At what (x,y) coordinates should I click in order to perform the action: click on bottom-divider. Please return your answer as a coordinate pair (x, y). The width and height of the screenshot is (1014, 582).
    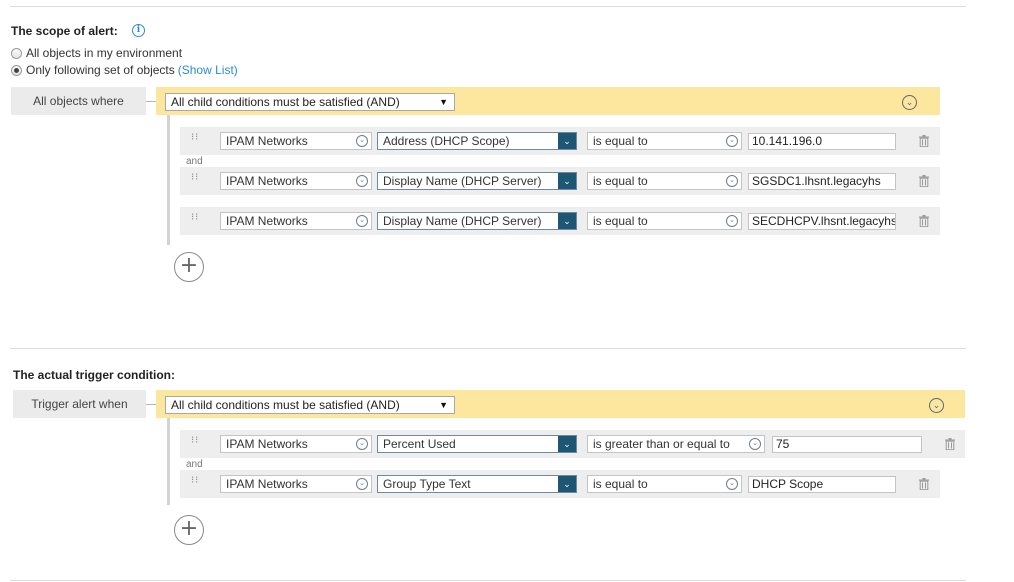
    Looking at the image, I should click on (488, 580).